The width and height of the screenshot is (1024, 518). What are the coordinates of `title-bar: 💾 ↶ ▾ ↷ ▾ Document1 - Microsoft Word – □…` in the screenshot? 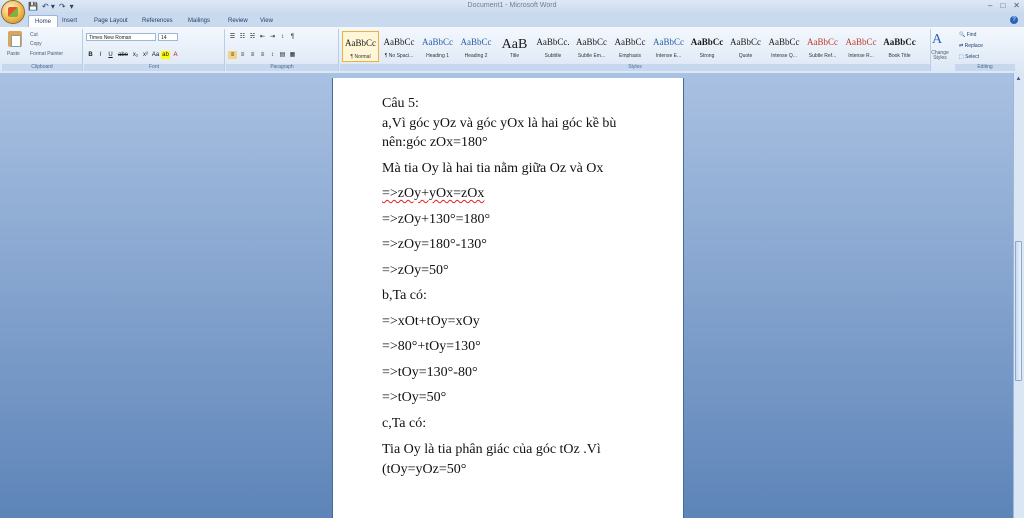 It's located at (512, 7).